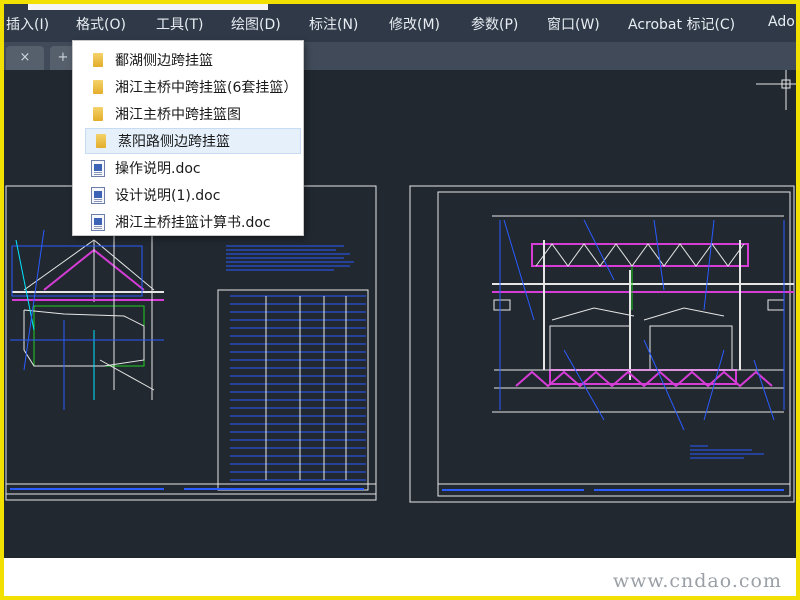  I want to click on file-item-label: 湘江主桥挂篮计算书.doc, so click(193, 223).